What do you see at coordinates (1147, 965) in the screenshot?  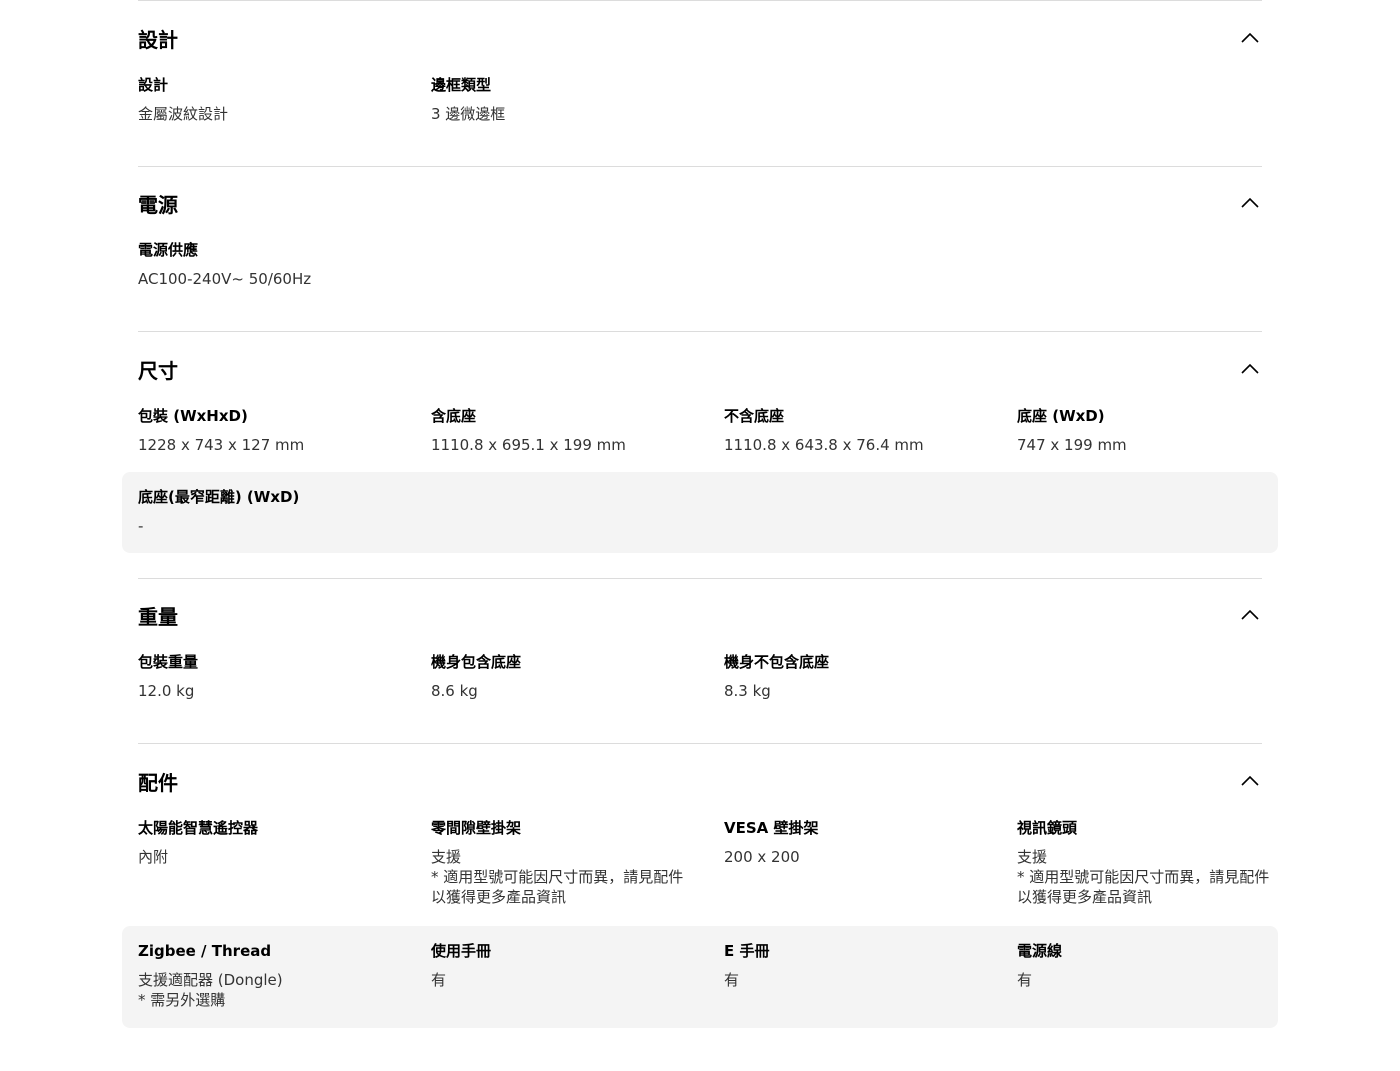 I see `spec-item: 電源線 有` at bounding box center [1147, 965].